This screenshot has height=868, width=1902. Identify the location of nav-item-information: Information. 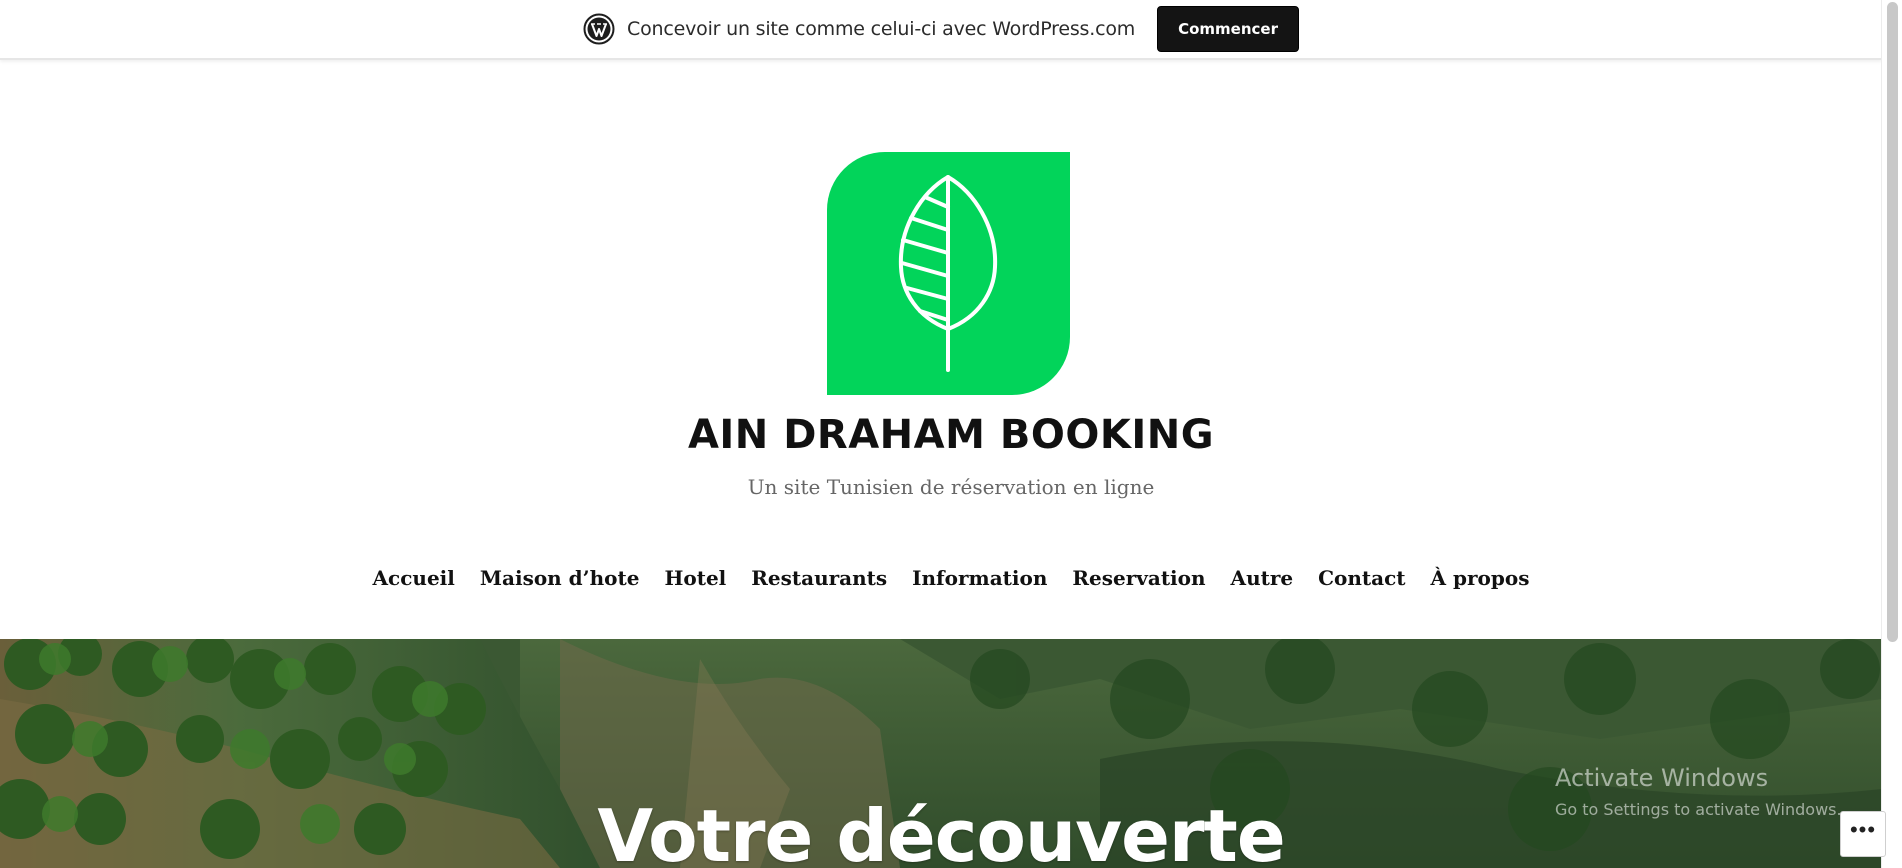
(979, 578).